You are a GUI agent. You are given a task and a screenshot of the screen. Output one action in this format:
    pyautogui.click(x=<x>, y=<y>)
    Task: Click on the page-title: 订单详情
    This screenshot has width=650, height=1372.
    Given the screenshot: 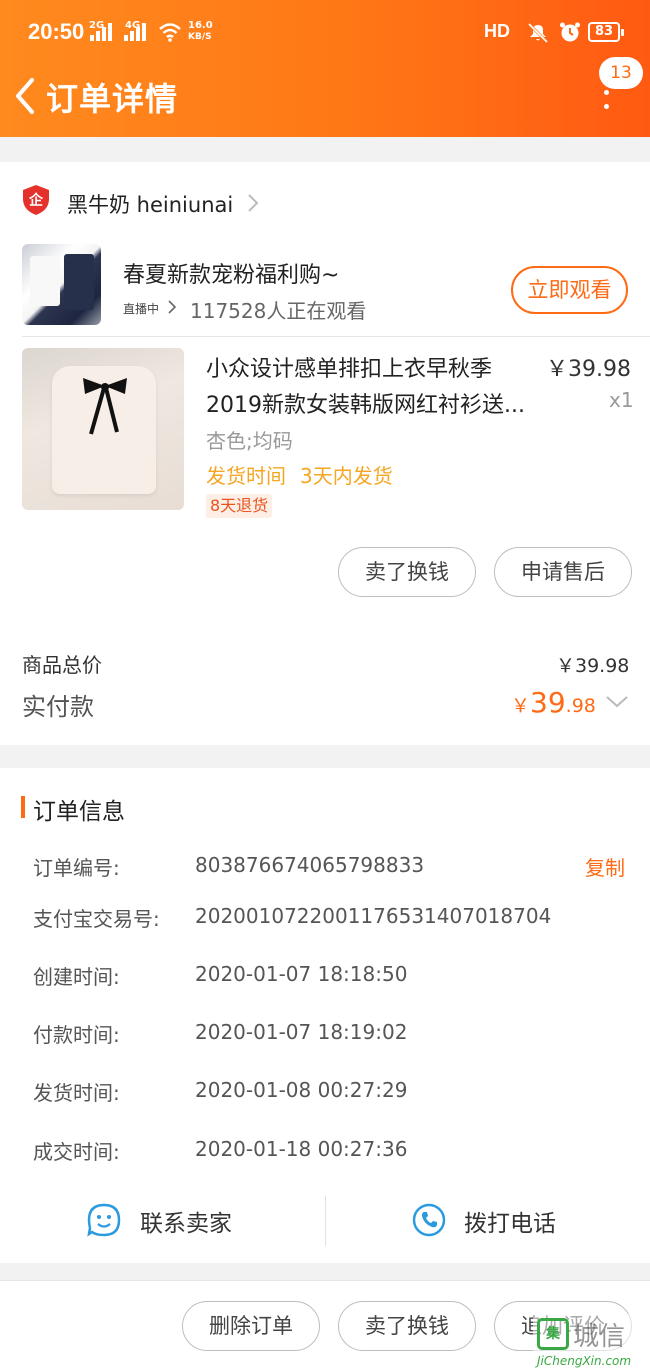 What is the action you would take?
    pyautogui.click(x=112, y=99)
    